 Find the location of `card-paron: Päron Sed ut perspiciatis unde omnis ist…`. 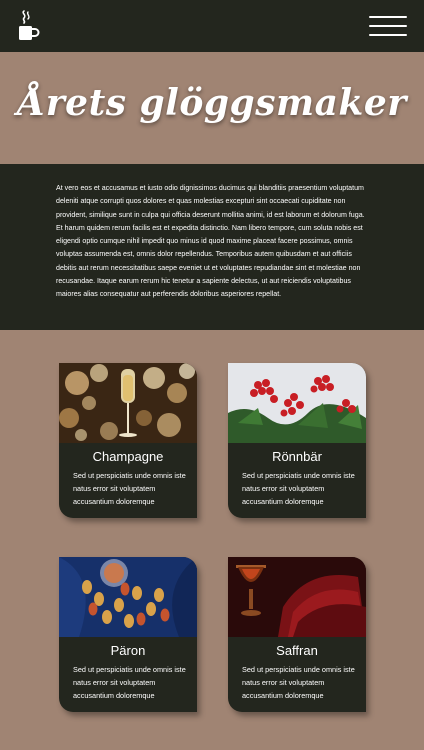

card-paron: Päron Sed ut perspiciatis unde omnis ist… is located at coordinates (128, 634).